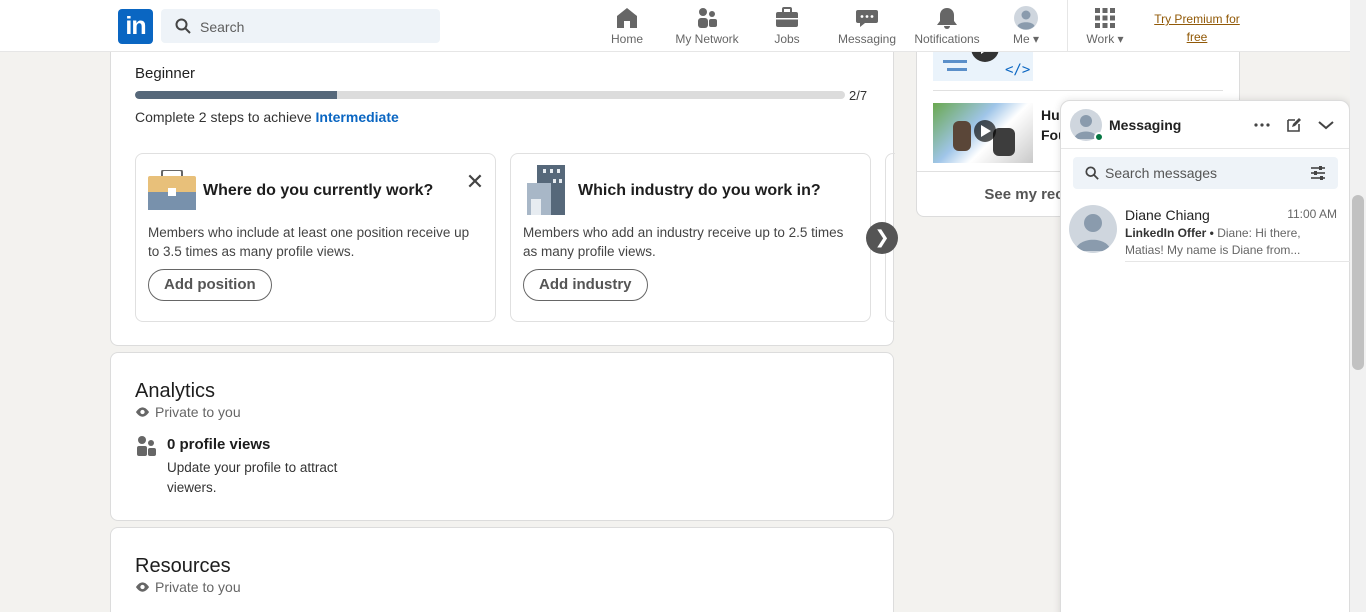  What do you see at coordinates (318, 190) in the screenshot?
I see `suggestion-title: Where do you currently work?` at bounding box center [318, 190].